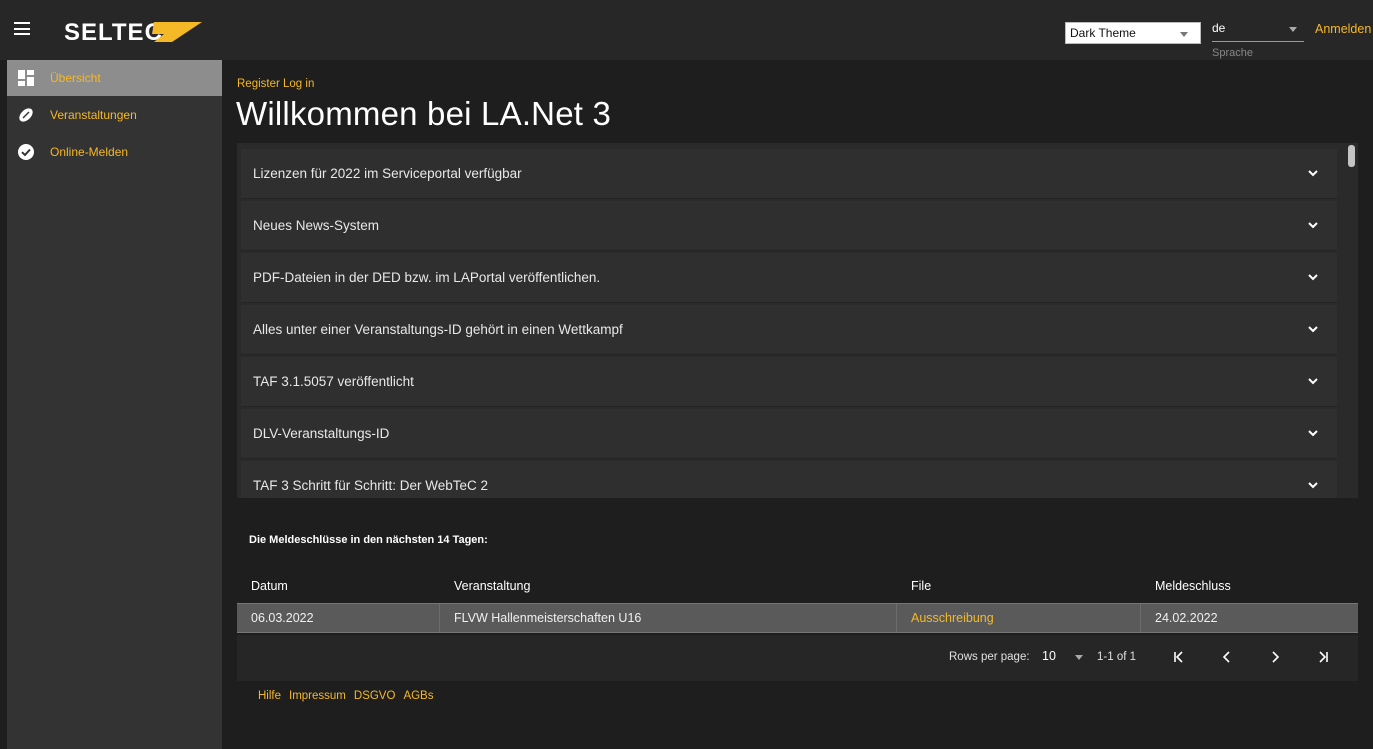 This screenshot has width=1373, height=749. What do you see at coordinates (113, 31) in the screenshot?
I see `svg-text: SELTEC` at bounding box center [113, 31].